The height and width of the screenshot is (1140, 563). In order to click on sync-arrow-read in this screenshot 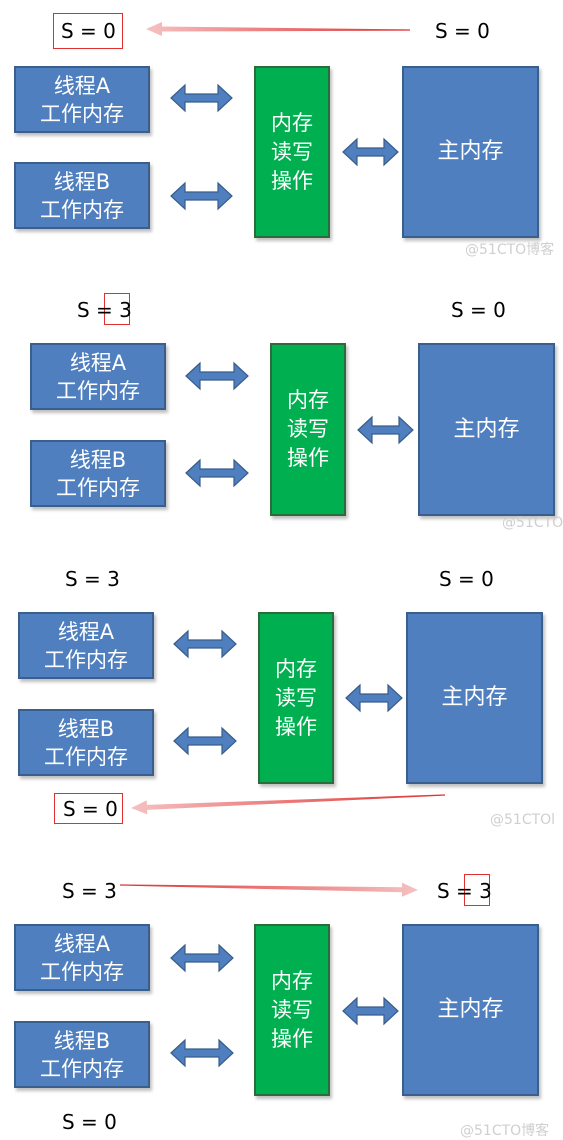, I will do `click(278, 29)`.